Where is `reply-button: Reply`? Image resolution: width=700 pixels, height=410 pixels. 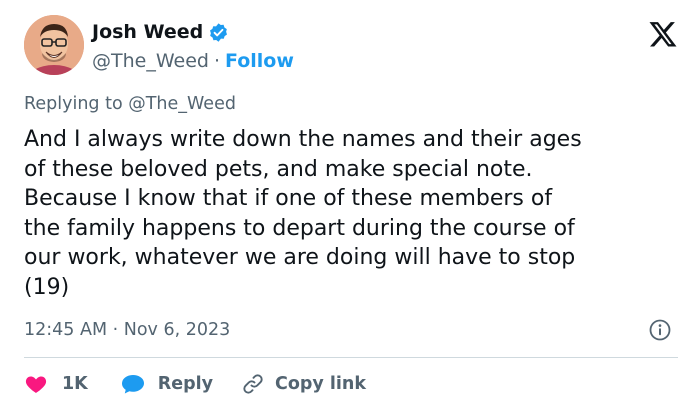
reply-button: Reply is located at coordinates (180, 384).